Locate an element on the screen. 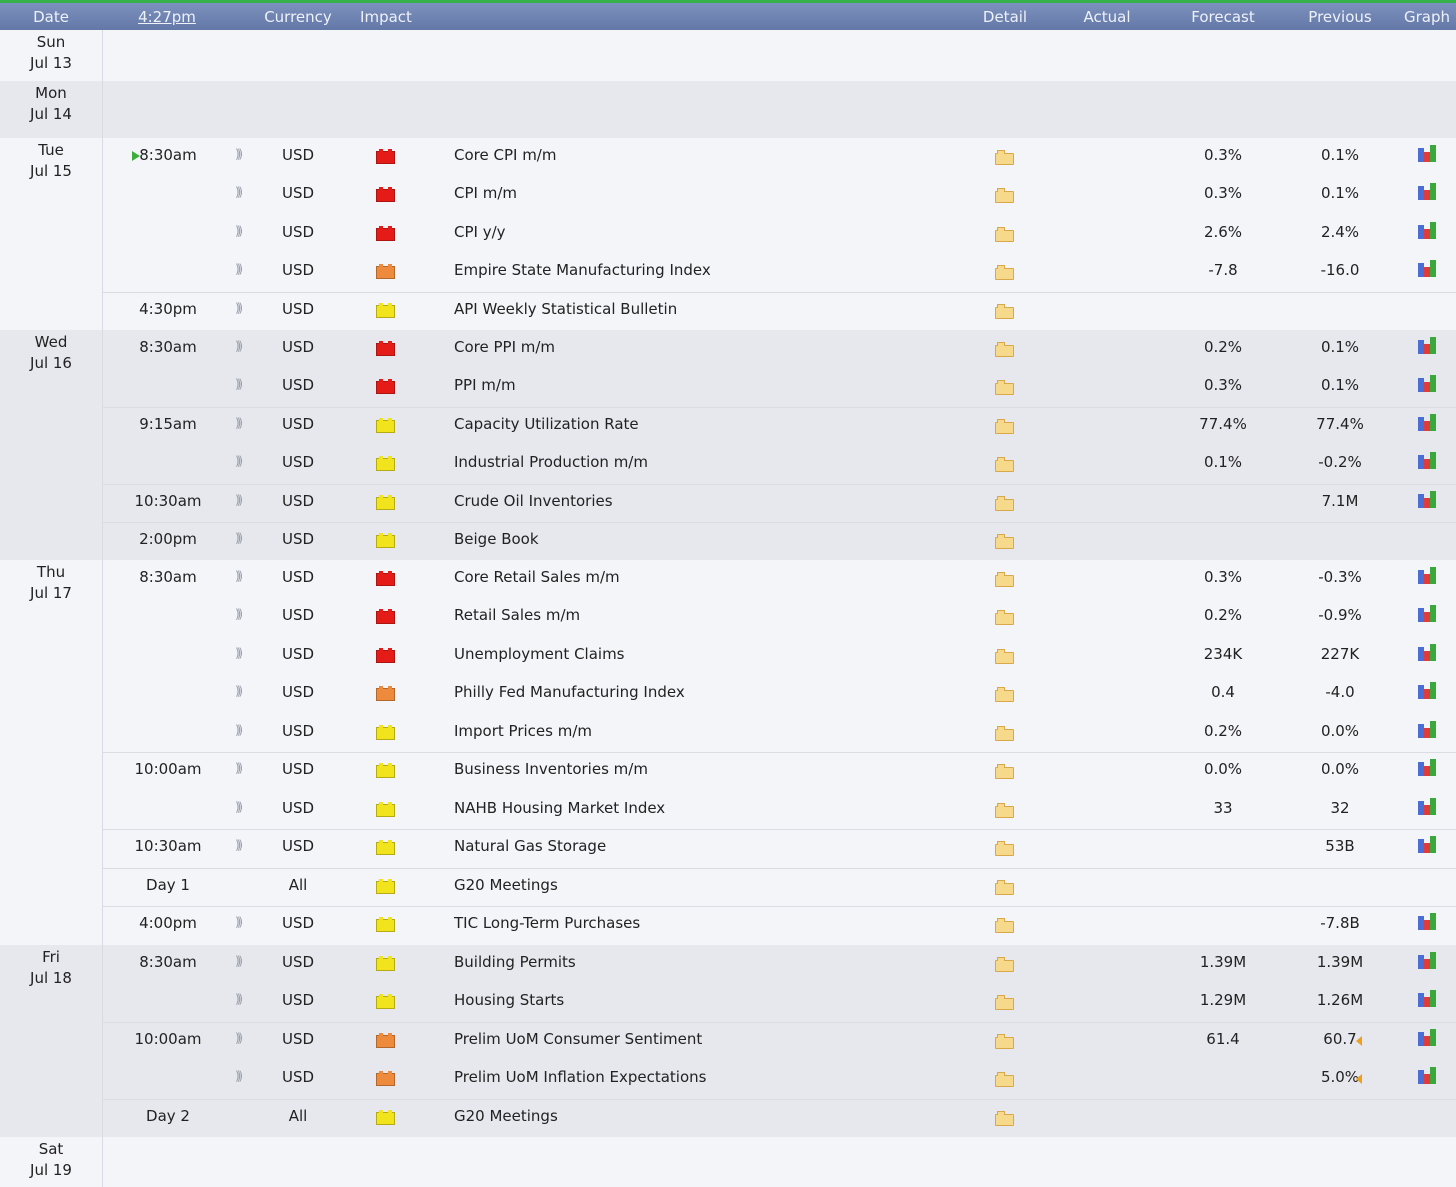  event-title: CPI m/m is located at coordinates (485, 193).